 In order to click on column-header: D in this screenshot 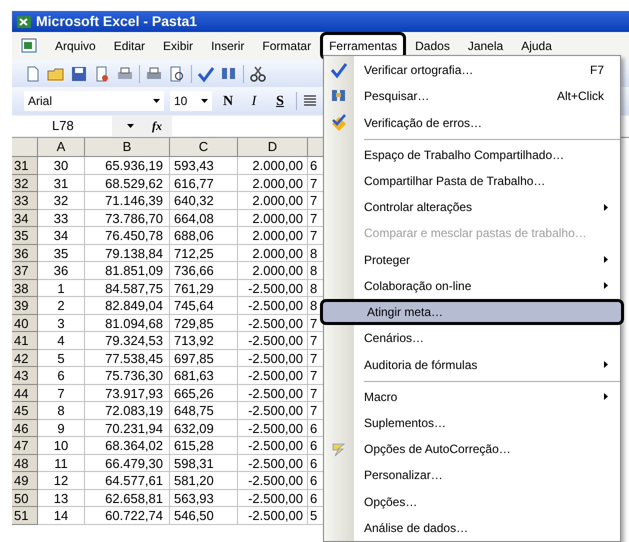, I will do `click(273, 147)`.